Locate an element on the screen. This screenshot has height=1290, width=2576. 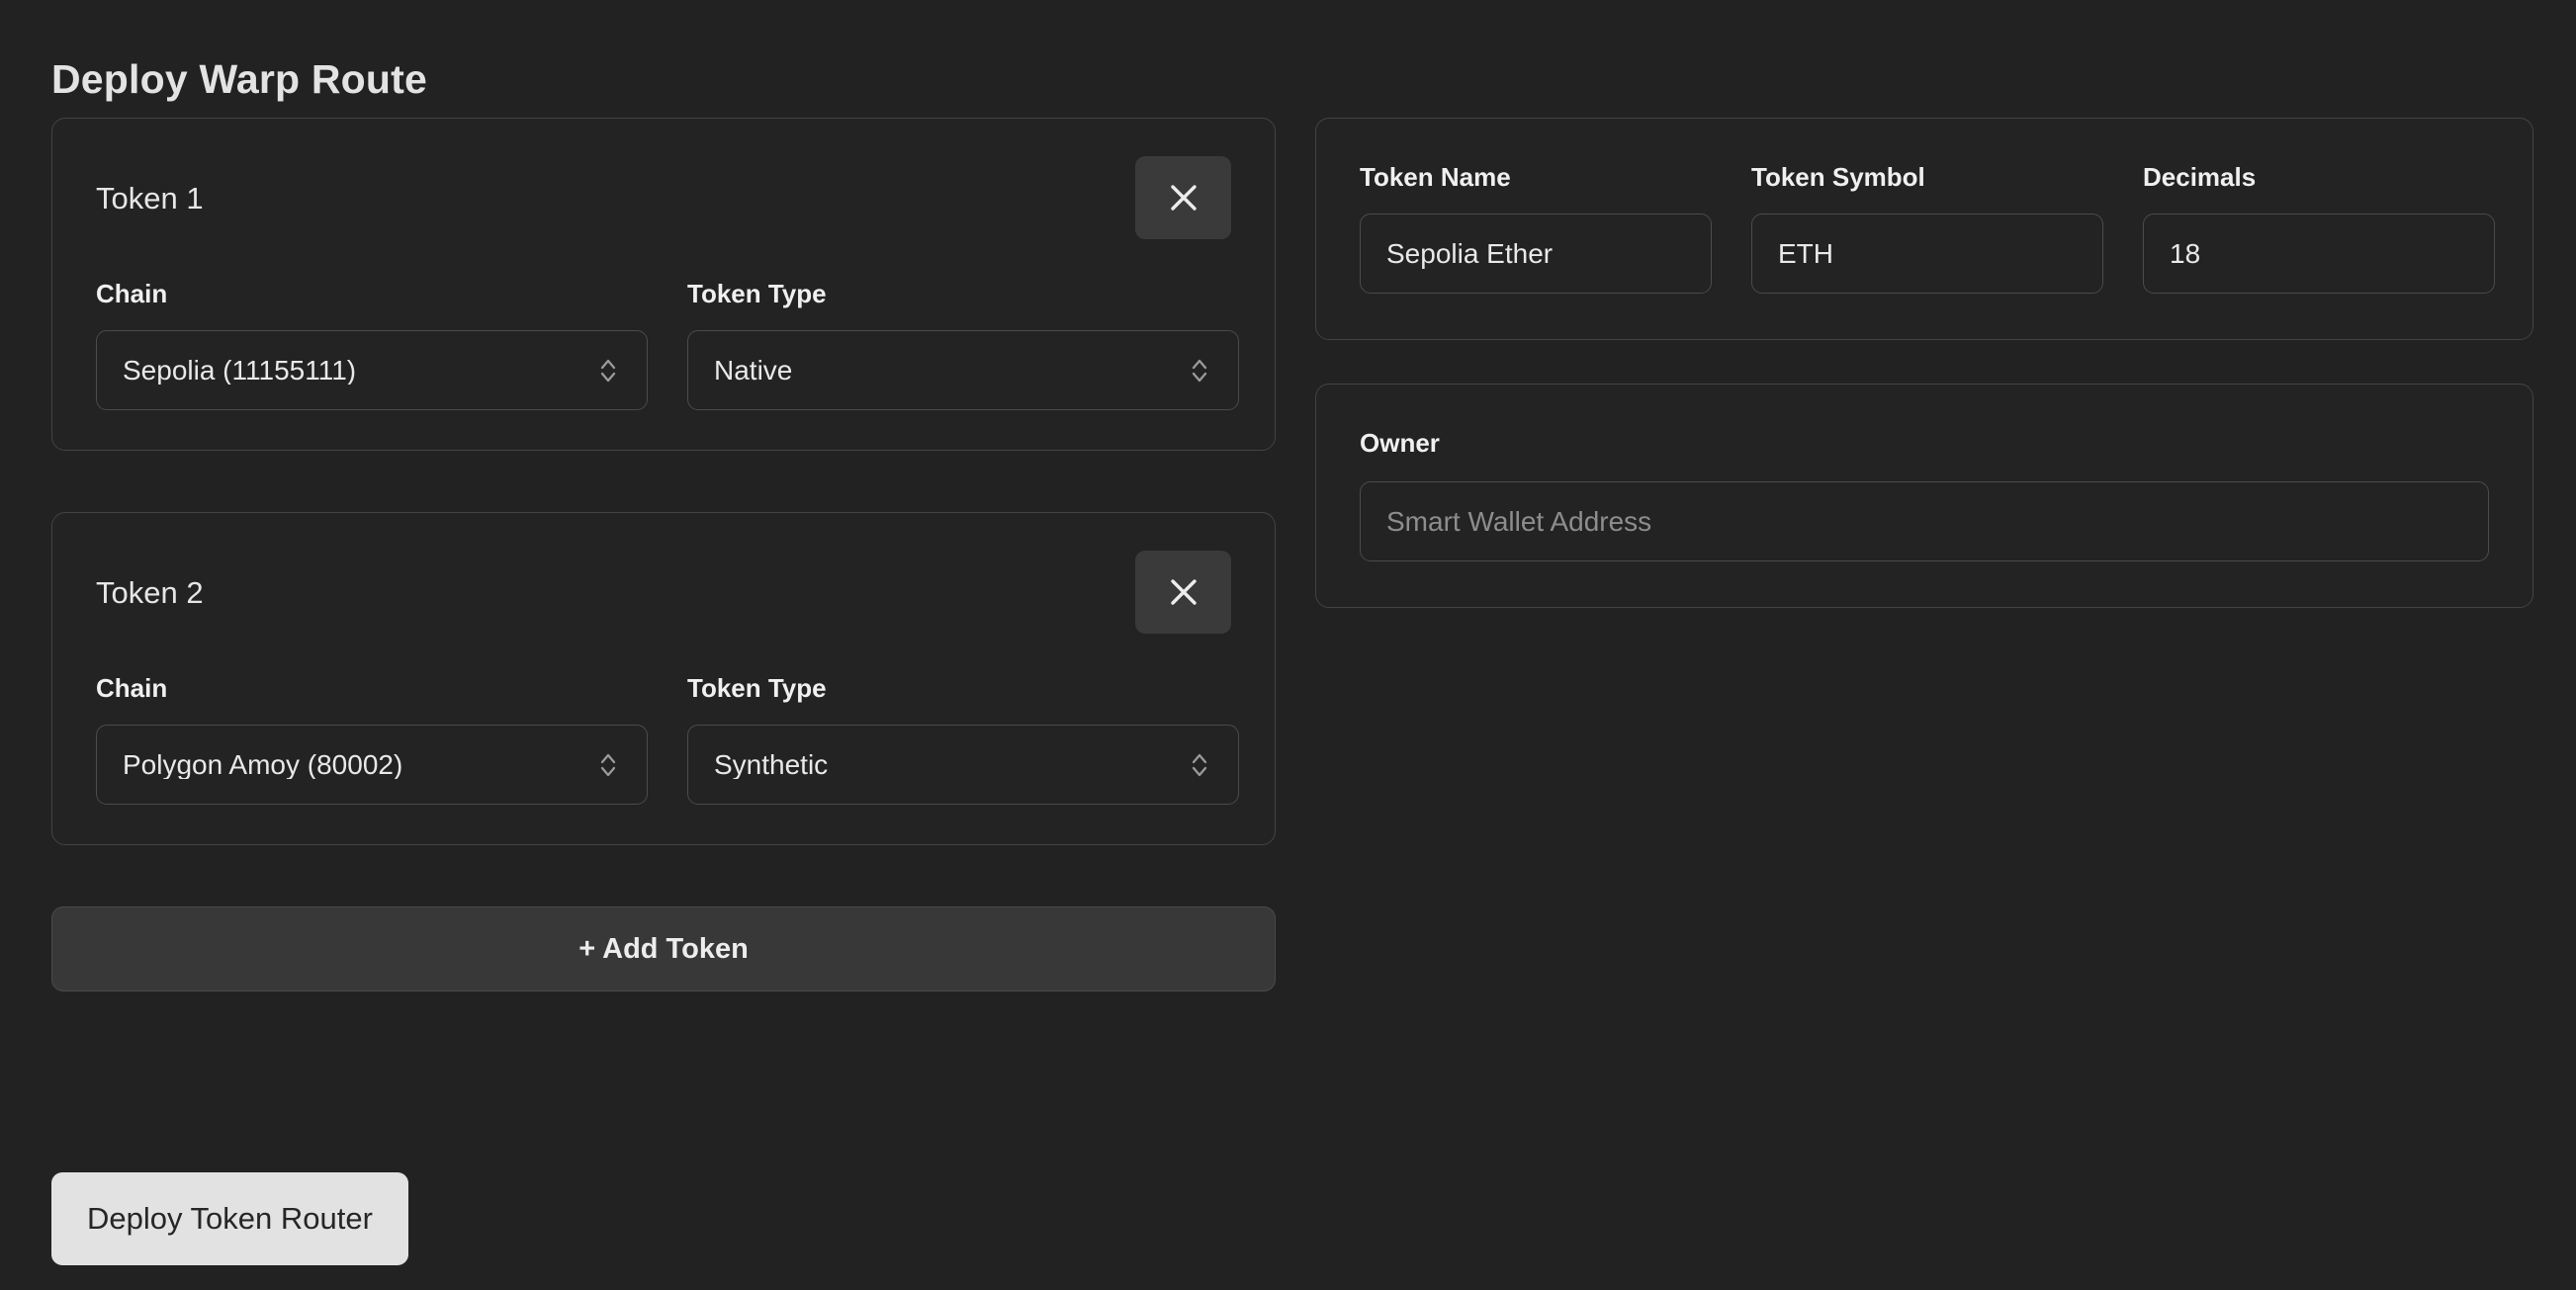
chain-select: Polygon Amoy (80002) is located at coordinates (372, 765).